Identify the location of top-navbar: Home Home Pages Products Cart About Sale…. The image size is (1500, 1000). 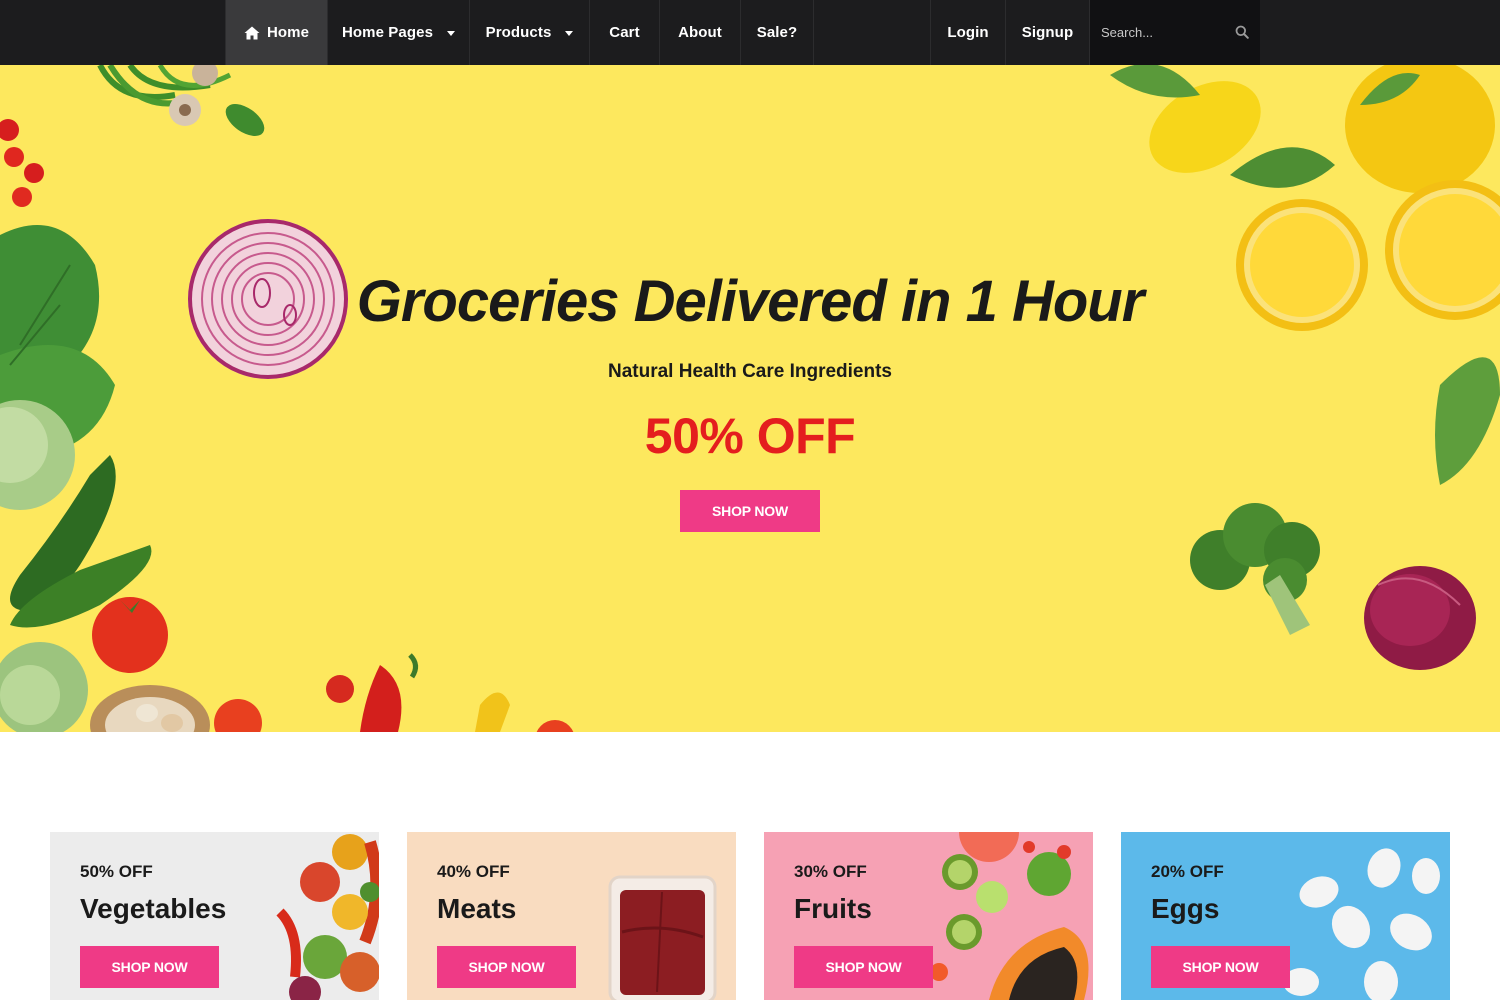
(750, 32).